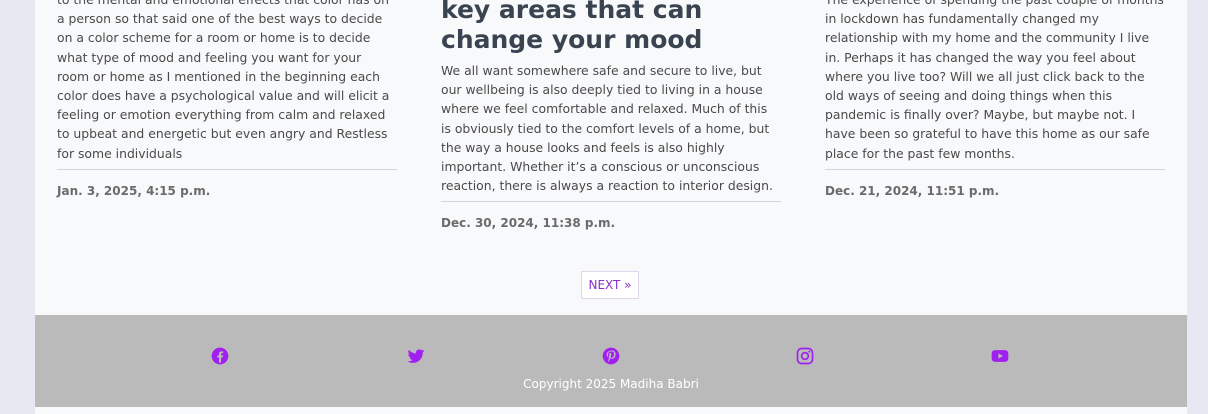 The width and height of the screenshot is (1208, 414). I want to click on copyright-text: Copyright 2025 Madiha Babri, so click(611, 384).